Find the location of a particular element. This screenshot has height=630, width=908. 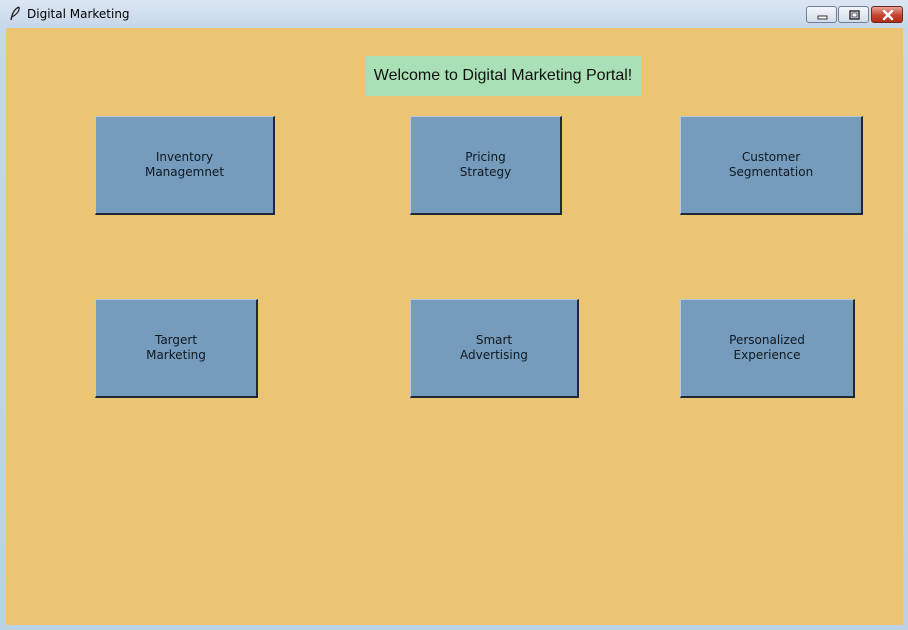

close-button is located at coordinates (887, 14).